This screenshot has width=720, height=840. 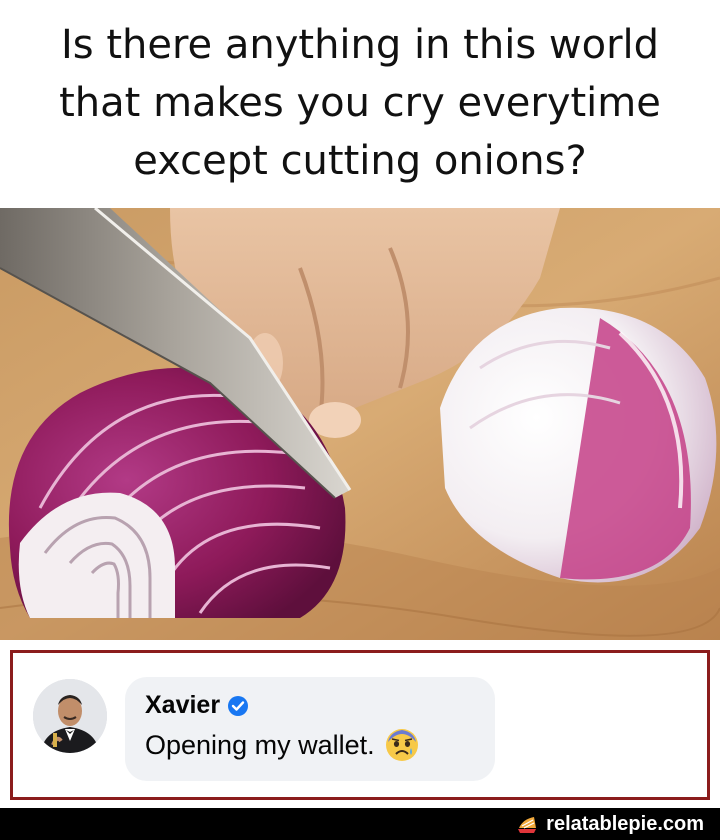 I want to click on anxious-face-emoji-icon, so click(x=401, y=745).